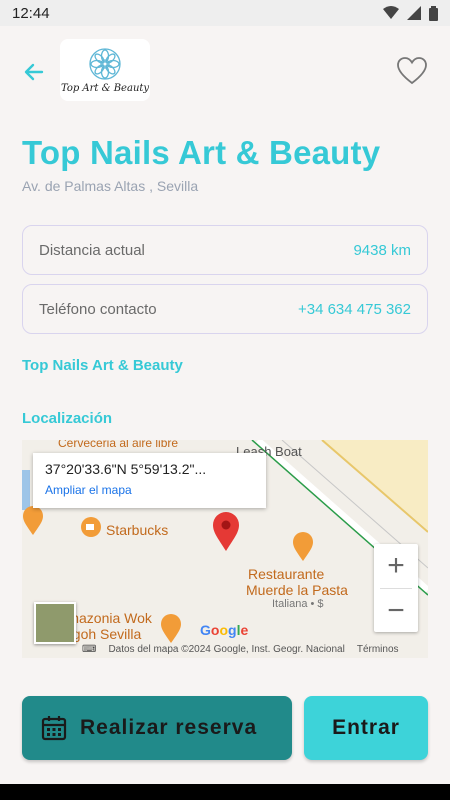 This screenshot has width=450, height=800. What do you see at coordinates (201, 152) in the screenshot?
I see `business-title: Top Nails Art & Beauty` at bounding box center [201, 152].